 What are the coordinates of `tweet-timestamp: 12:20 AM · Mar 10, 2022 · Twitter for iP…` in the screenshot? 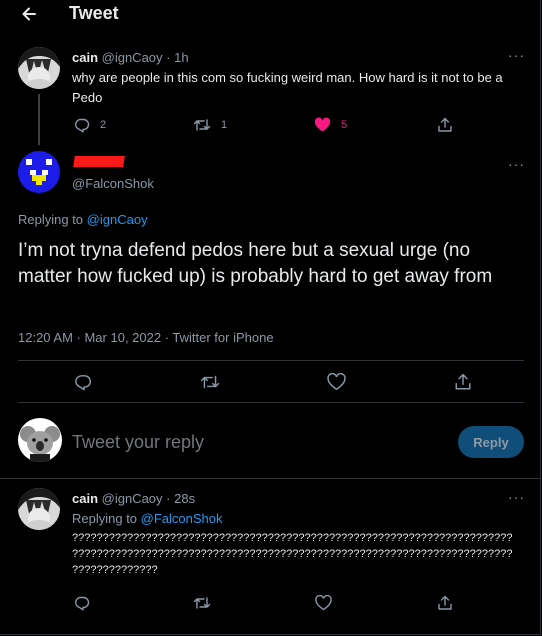 It's located at (146, 337).